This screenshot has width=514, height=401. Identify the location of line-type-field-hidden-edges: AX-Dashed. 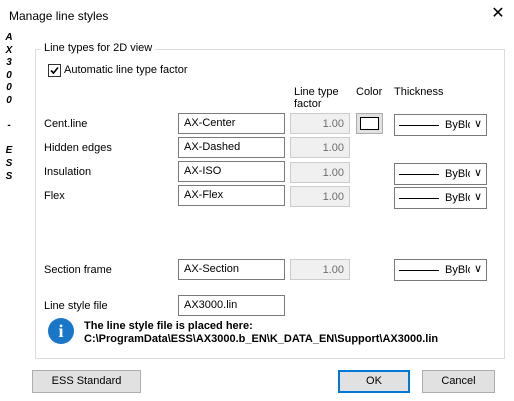
(231, 147).